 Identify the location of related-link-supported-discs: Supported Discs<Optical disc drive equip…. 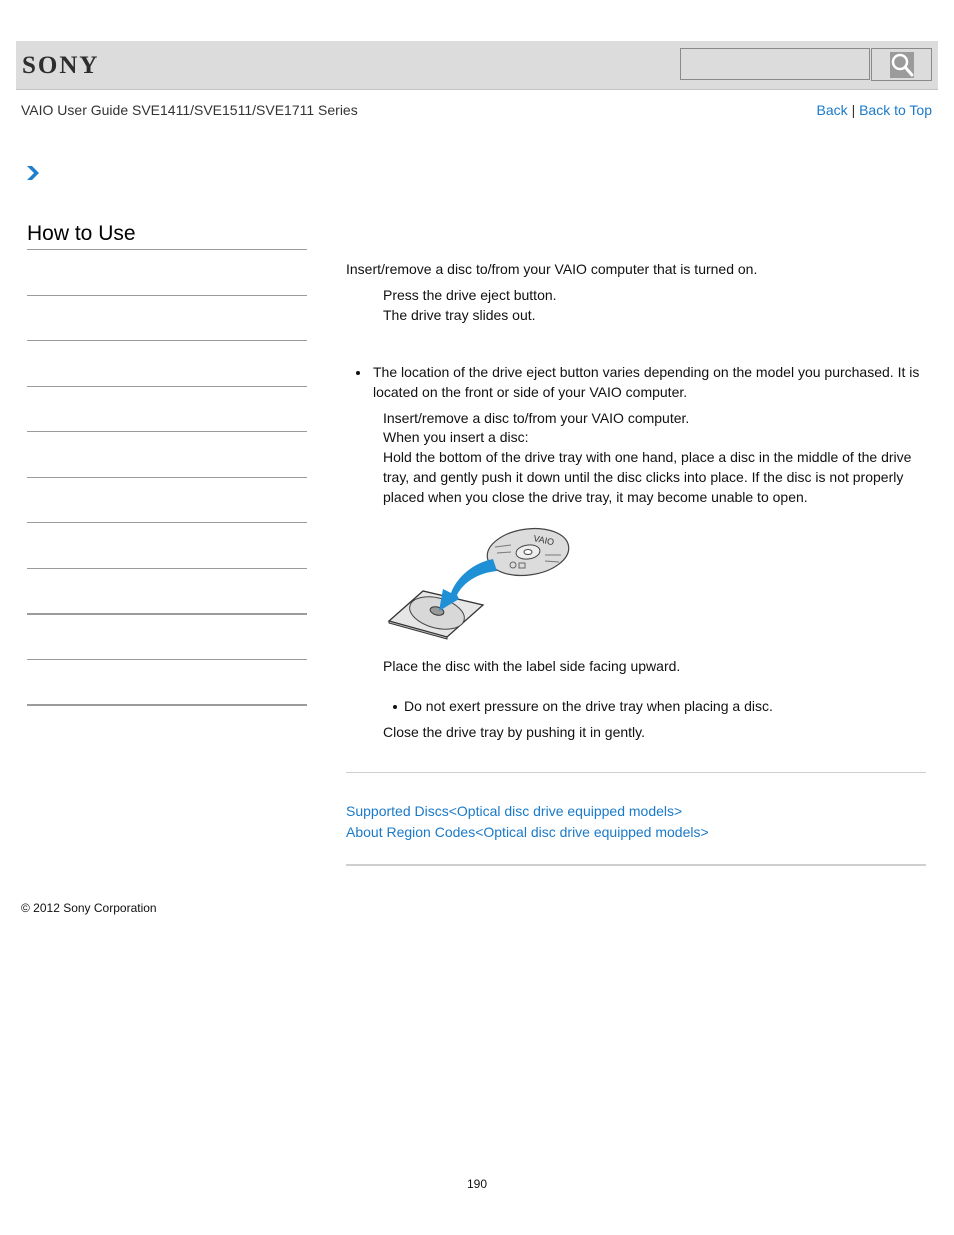
(514, 811).